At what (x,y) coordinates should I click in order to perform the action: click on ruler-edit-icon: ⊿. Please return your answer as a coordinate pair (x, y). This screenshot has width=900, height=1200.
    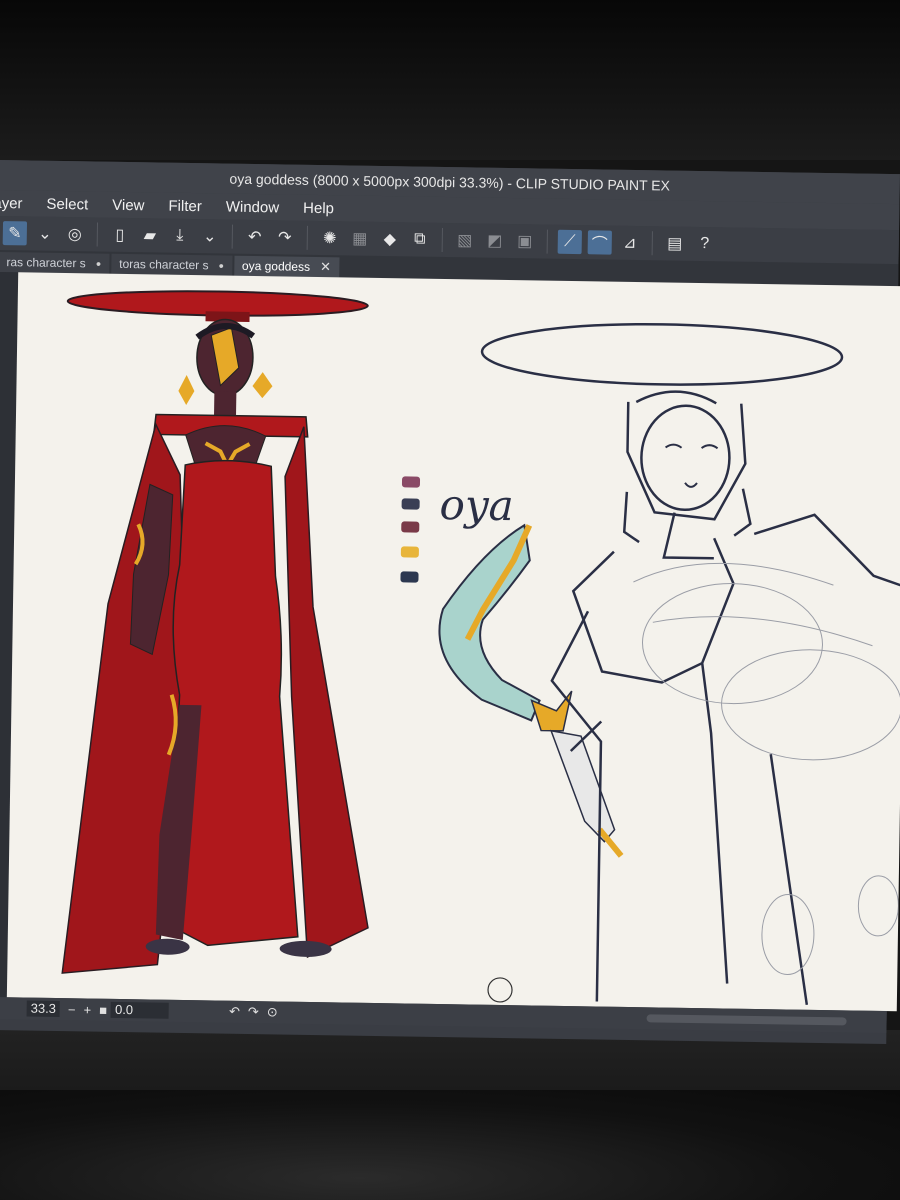
    Looking at the image, I should click on (630, 243).